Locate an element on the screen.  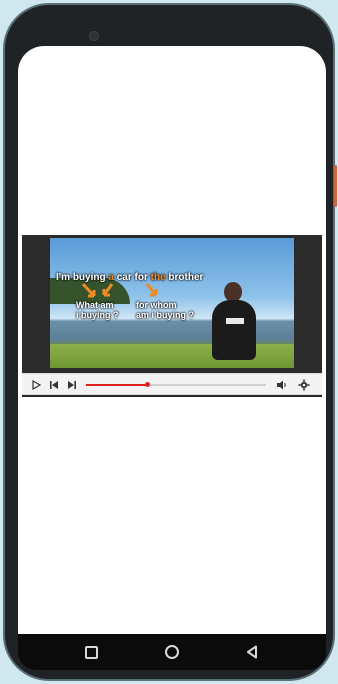
home-icon is located at coordinates (171, 652).